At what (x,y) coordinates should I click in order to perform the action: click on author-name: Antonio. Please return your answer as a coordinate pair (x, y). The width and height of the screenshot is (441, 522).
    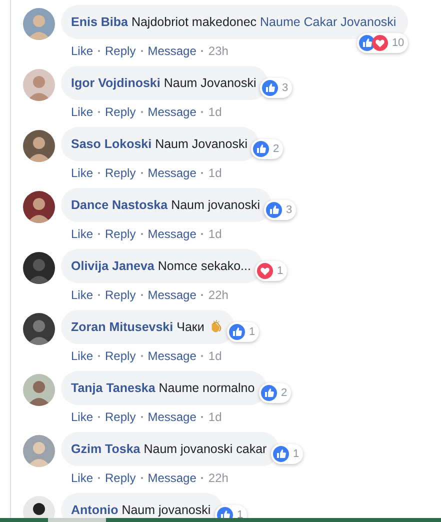
    Looking at the image, I should click on (94, 510).